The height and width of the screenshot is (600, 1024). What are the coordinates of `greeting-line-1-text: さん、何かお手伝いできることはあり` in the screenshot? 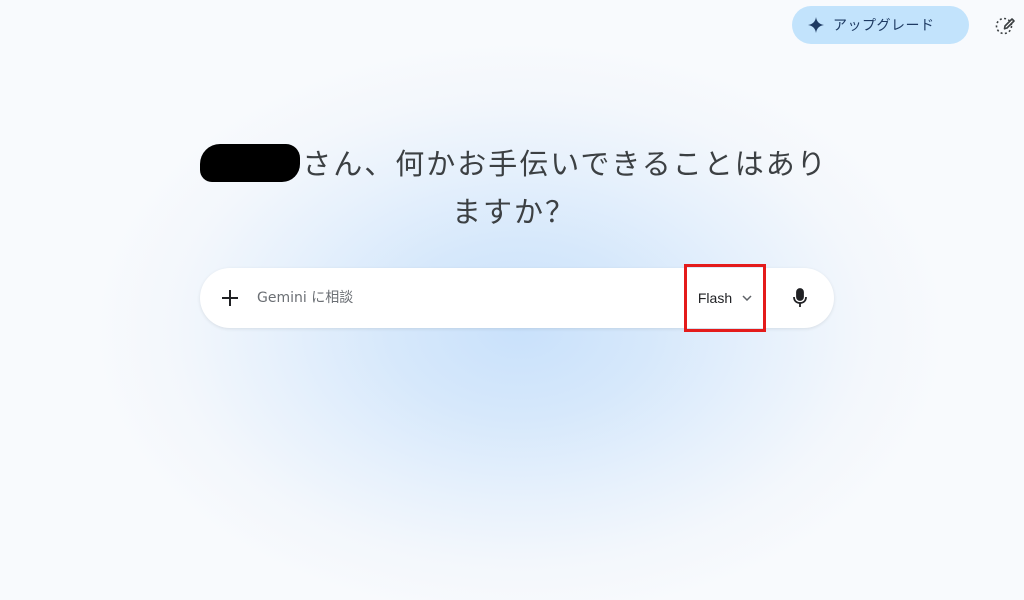 It's located at (565, 164).